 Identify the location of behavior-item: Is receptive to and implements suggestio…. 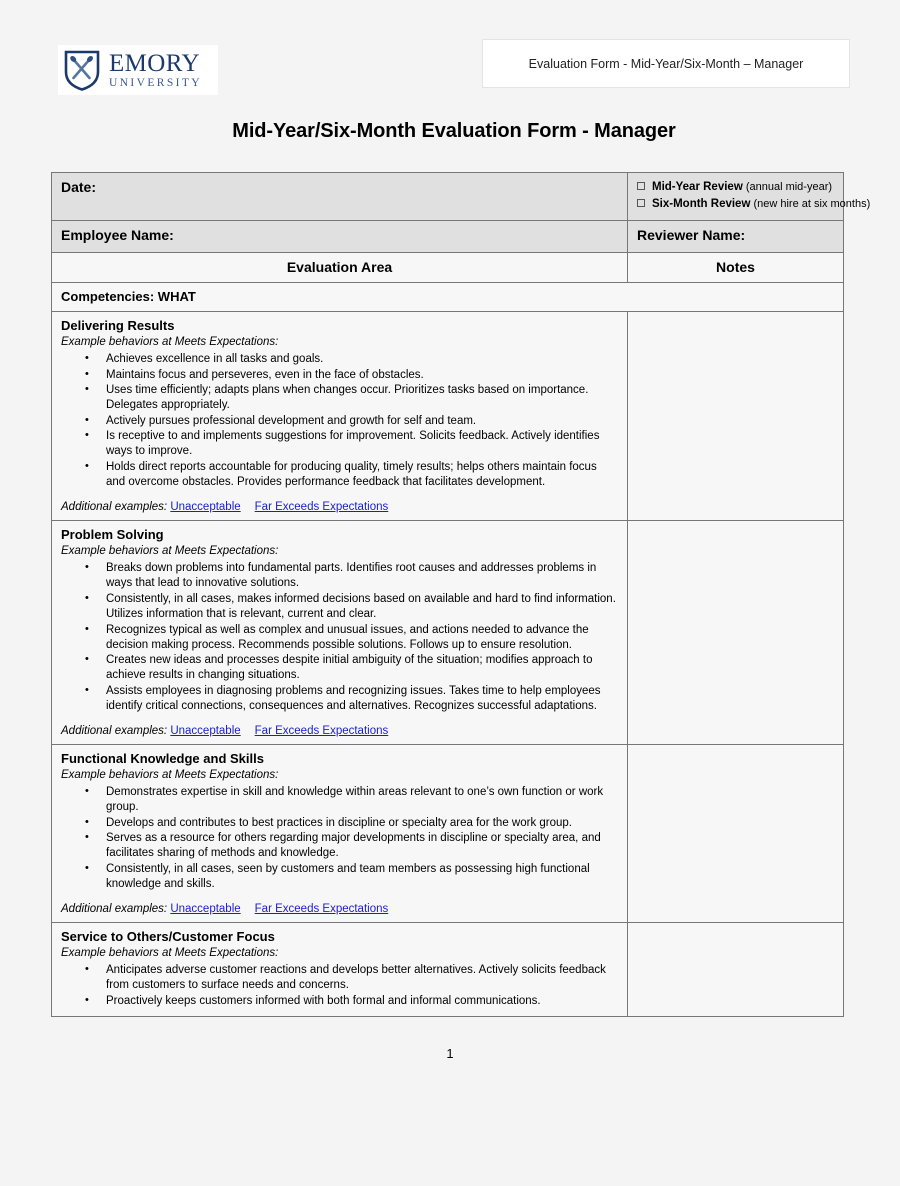
(351, 443).